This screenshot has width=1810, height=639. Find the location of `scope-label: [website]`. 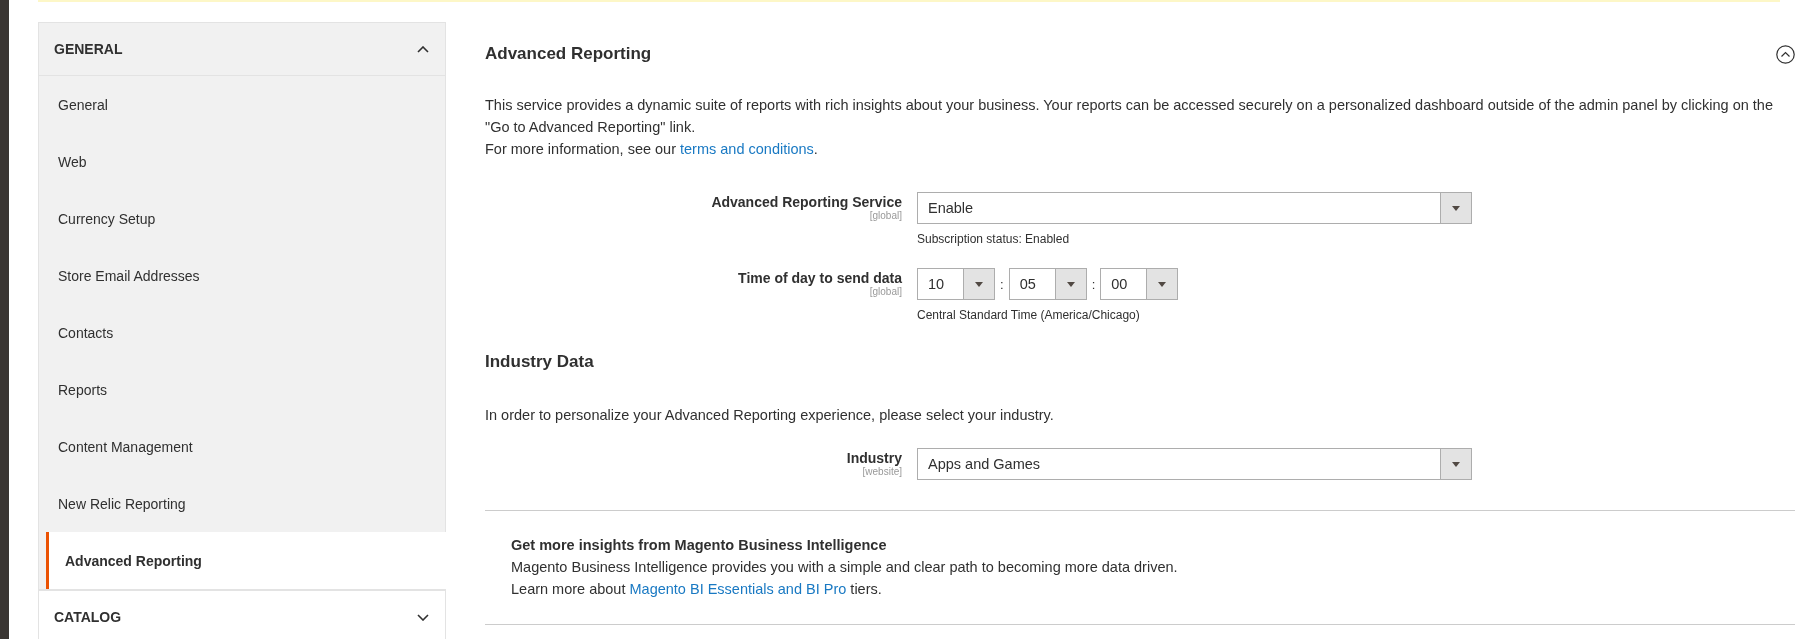

scope-label: [website] is located at coordinates (882, 471).